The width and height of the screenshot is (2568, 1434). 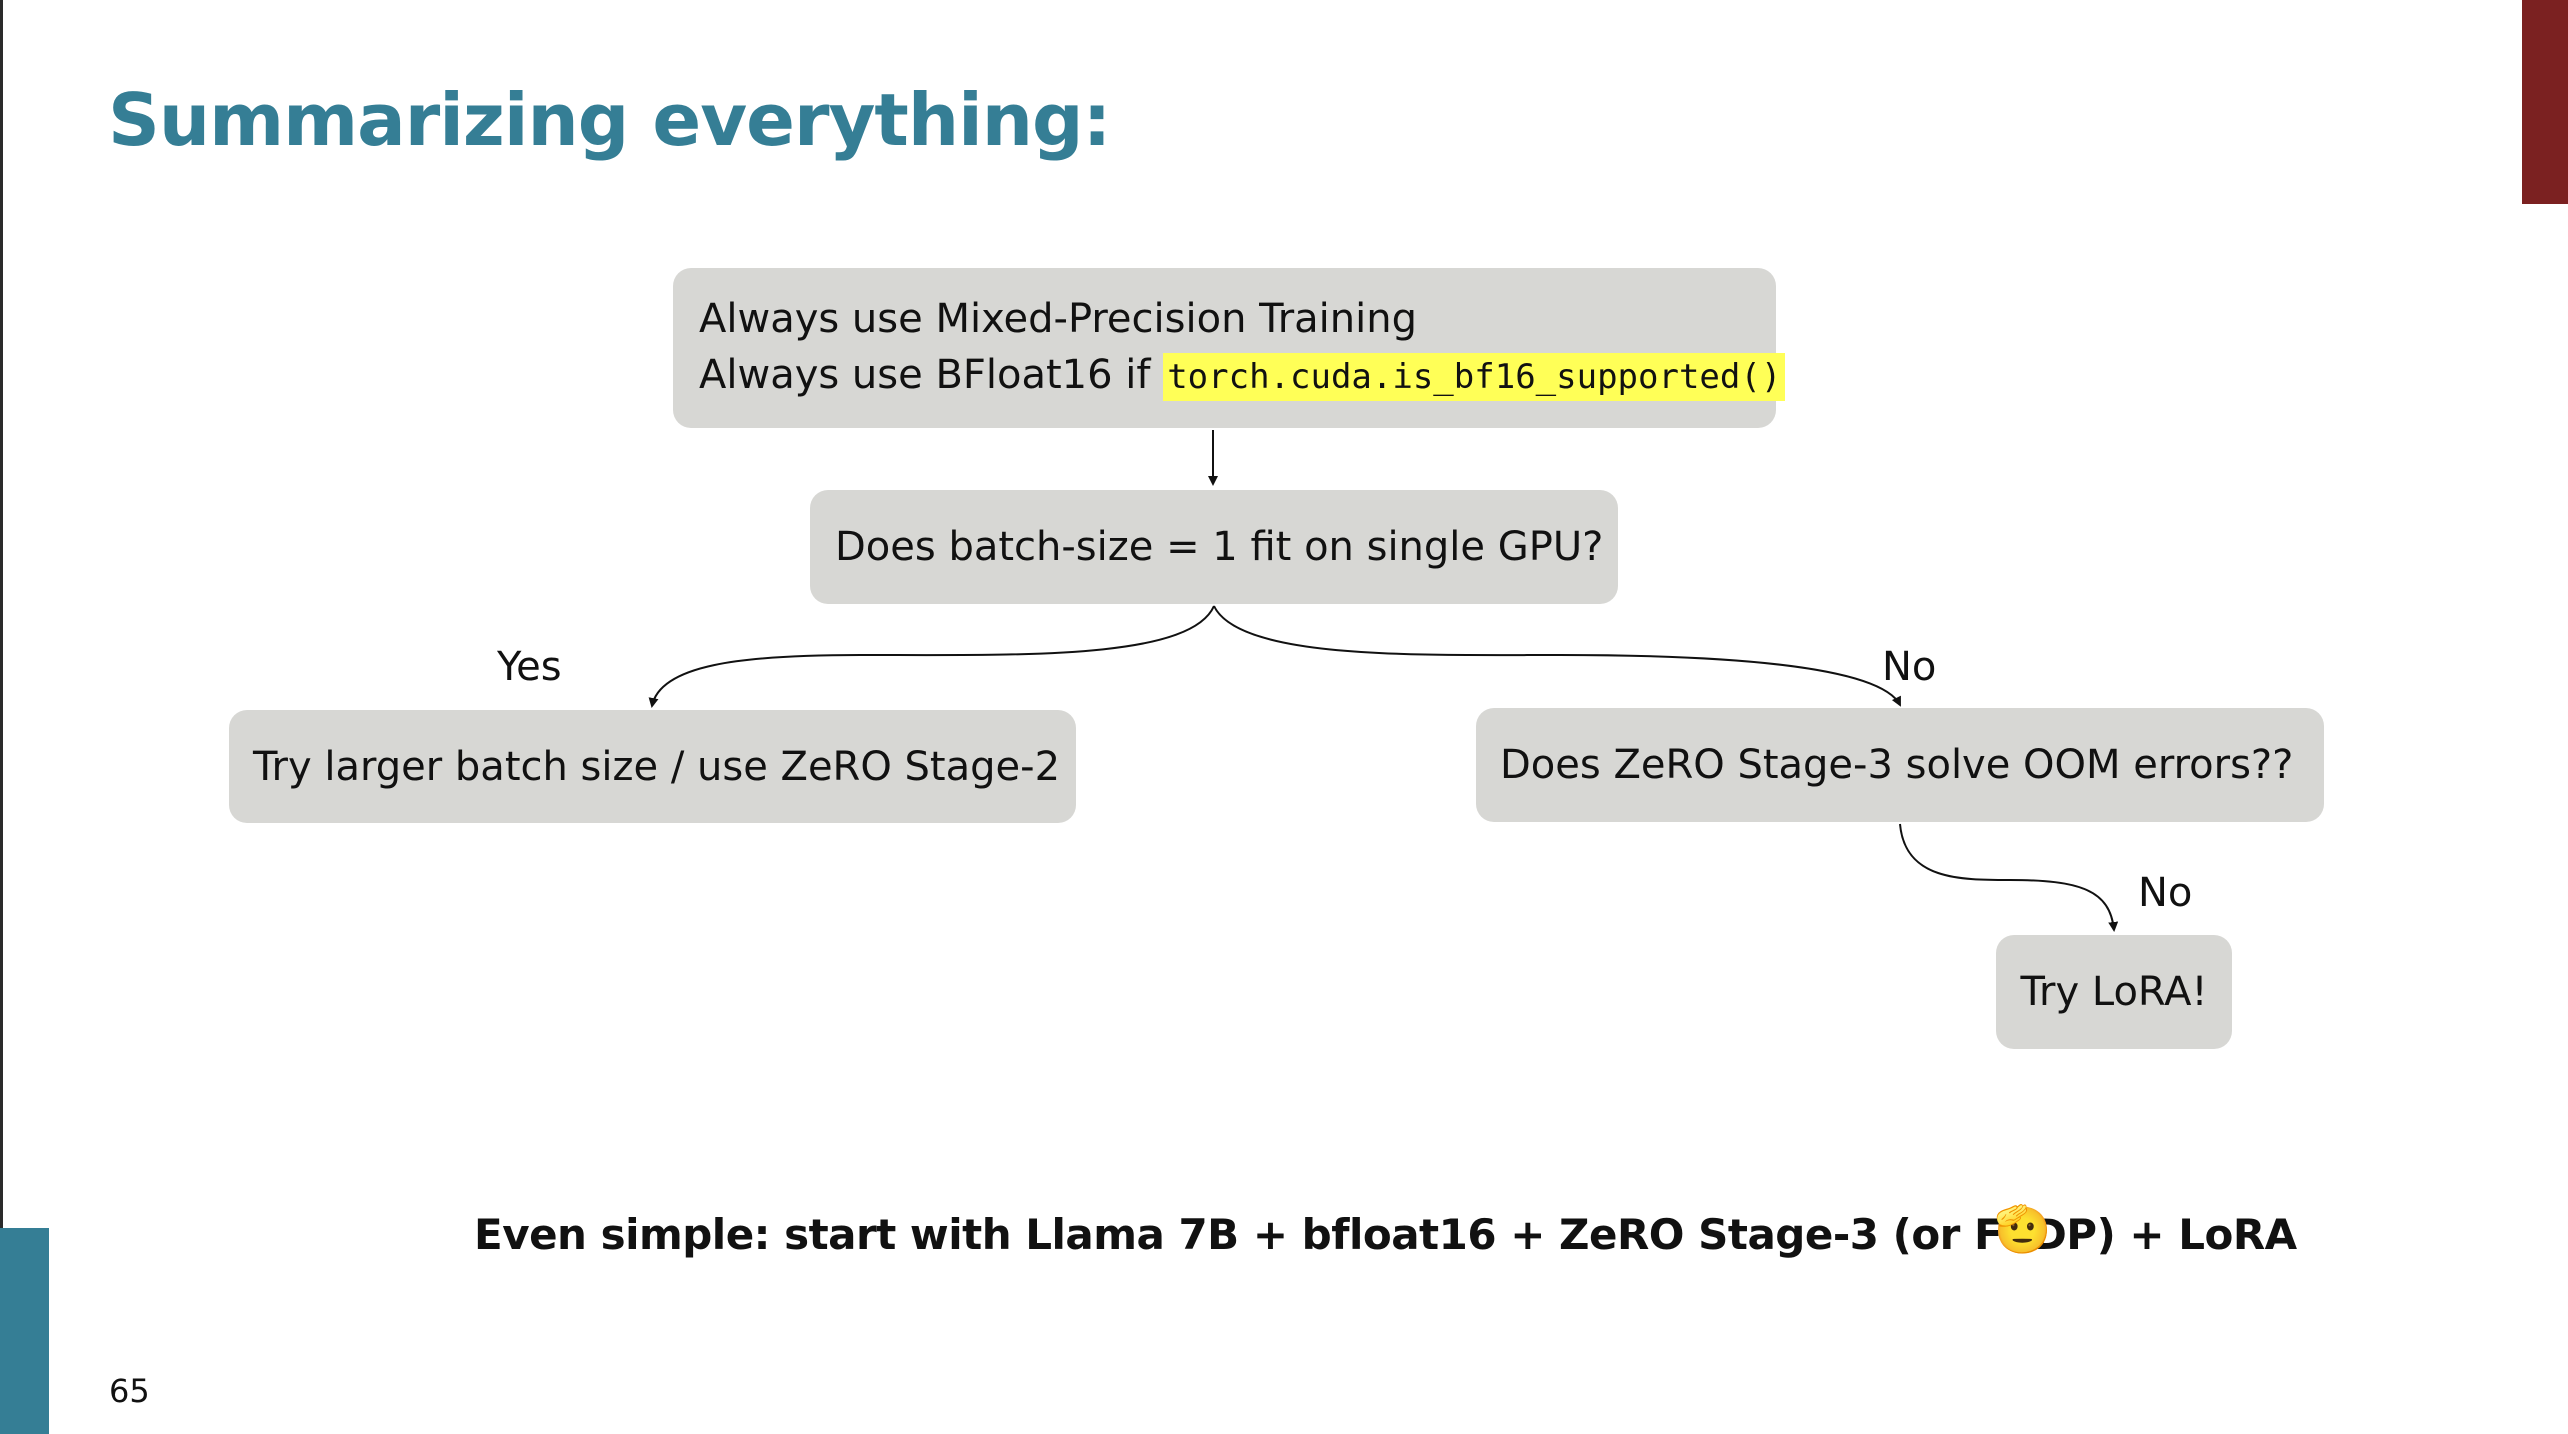 I want to click on zero3-question-text: Does ZeRO Stage-3 solve OOM errors??, so click(x=1897, y=765).